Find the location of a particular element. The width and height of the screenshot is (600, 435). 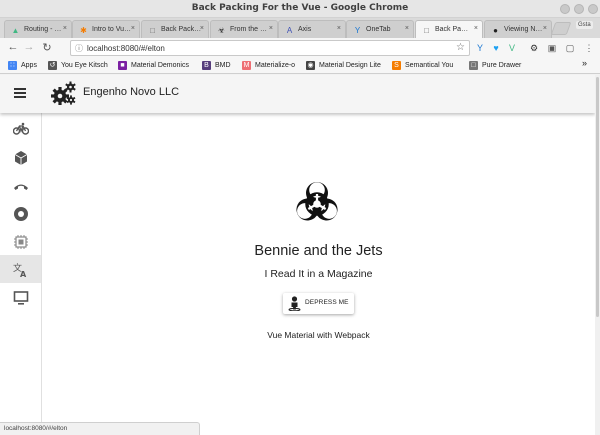

sidenav-item-6: 文A is located at coordinates (20, 269).